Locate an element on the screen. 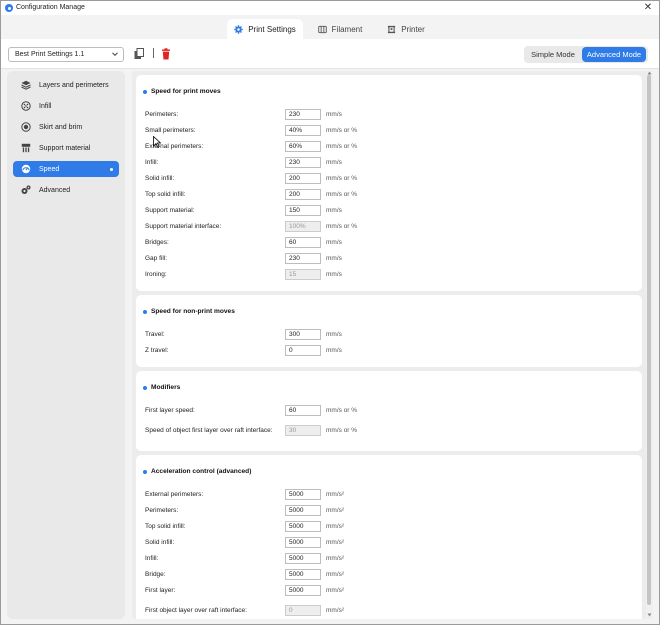  setting-unit: mm/s is located at coordinates (334, 162).